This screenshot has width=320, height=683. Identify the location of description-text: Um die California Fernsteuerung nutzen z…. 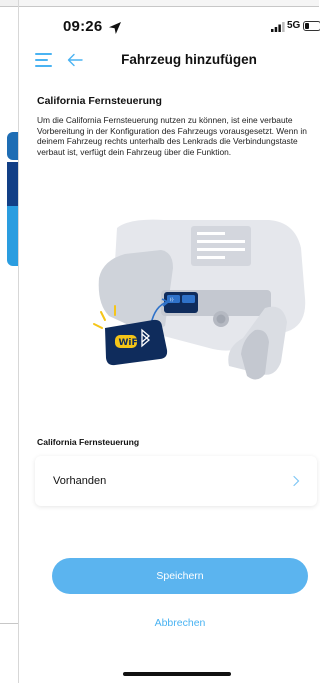
(172, 136).